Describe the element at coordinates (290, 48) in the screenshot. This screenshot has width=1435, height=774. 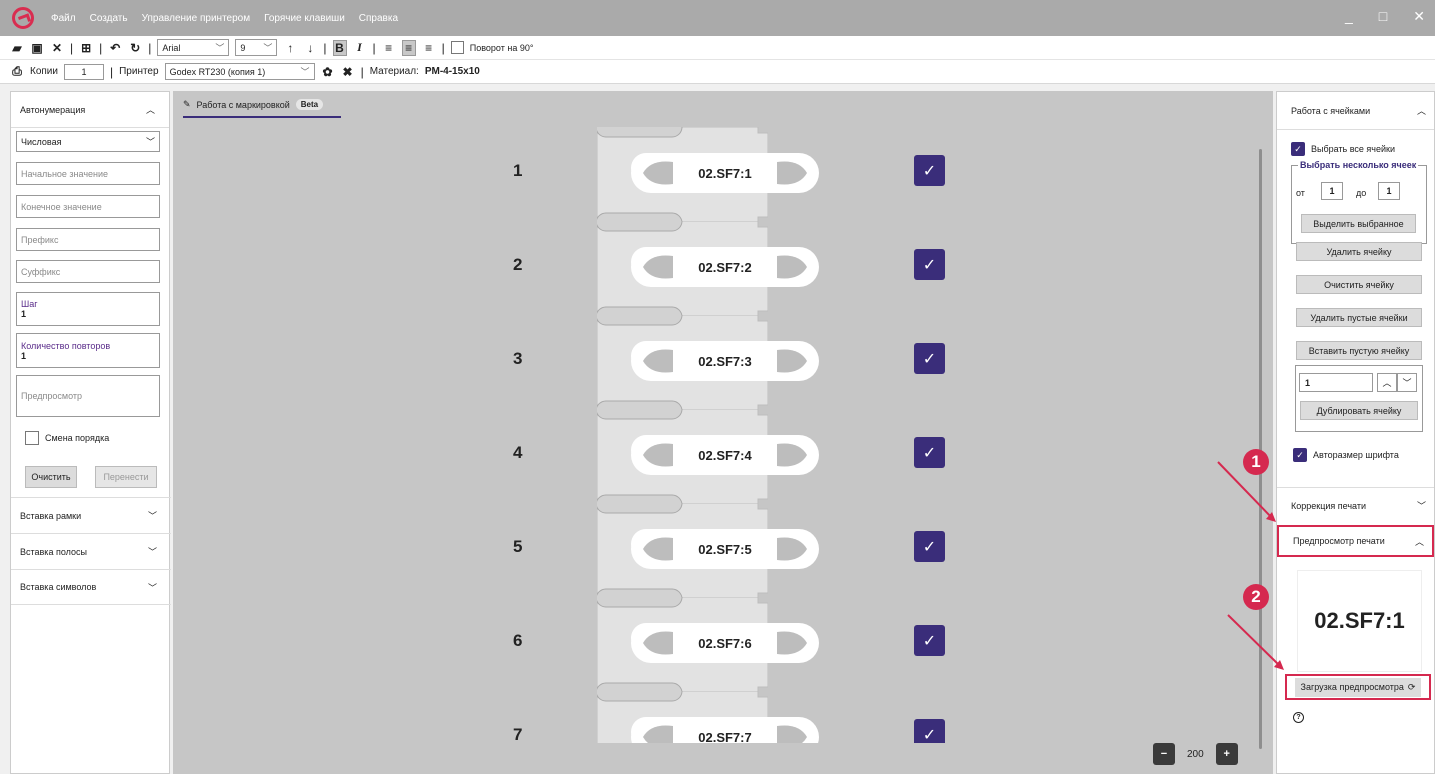
I see `arrow-up-icon: ↑` at that location.